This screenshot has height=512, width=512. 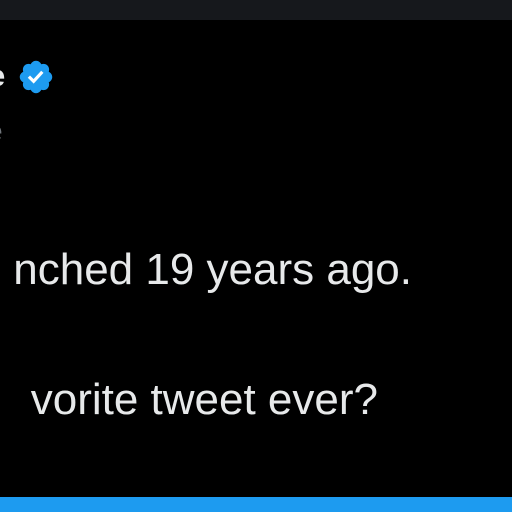 What do you see at coordinates (36, 77) in the screenshot?
I see `verified-badge-icon` at bounding box center [36, 77].